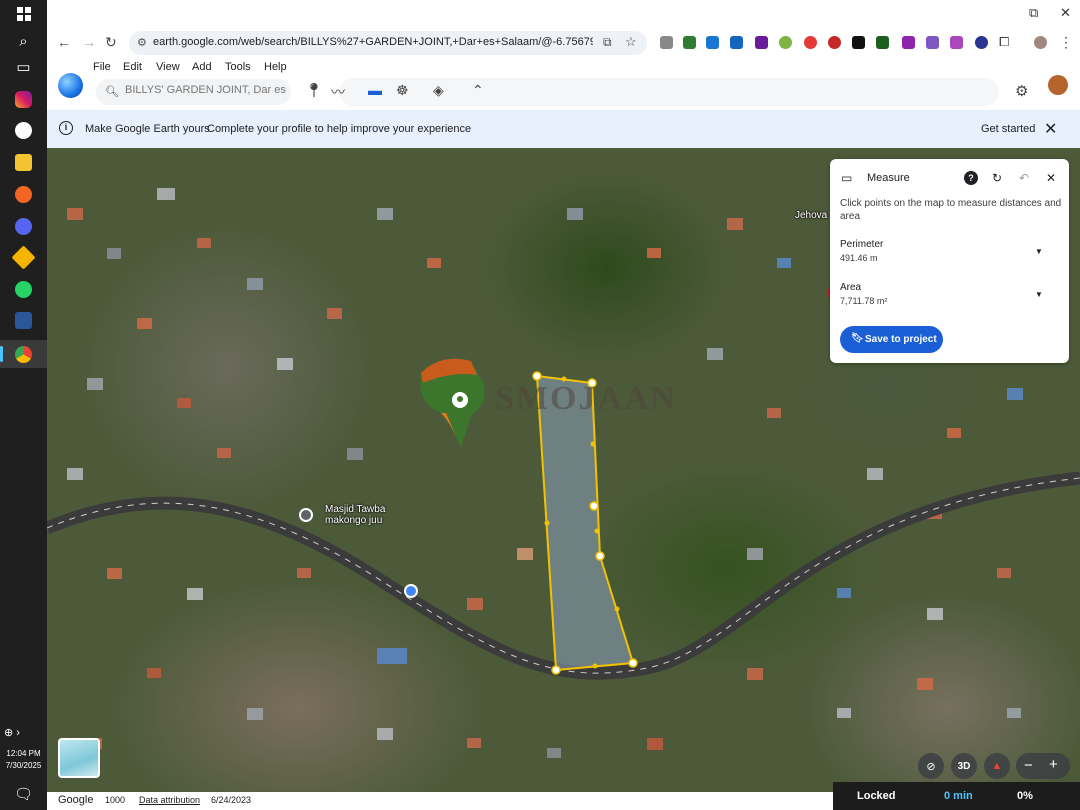 The image size is (1080, 810). Describe the element at coordinates (23, 99) in the screenshot. I see `instagram-icon` at that location.